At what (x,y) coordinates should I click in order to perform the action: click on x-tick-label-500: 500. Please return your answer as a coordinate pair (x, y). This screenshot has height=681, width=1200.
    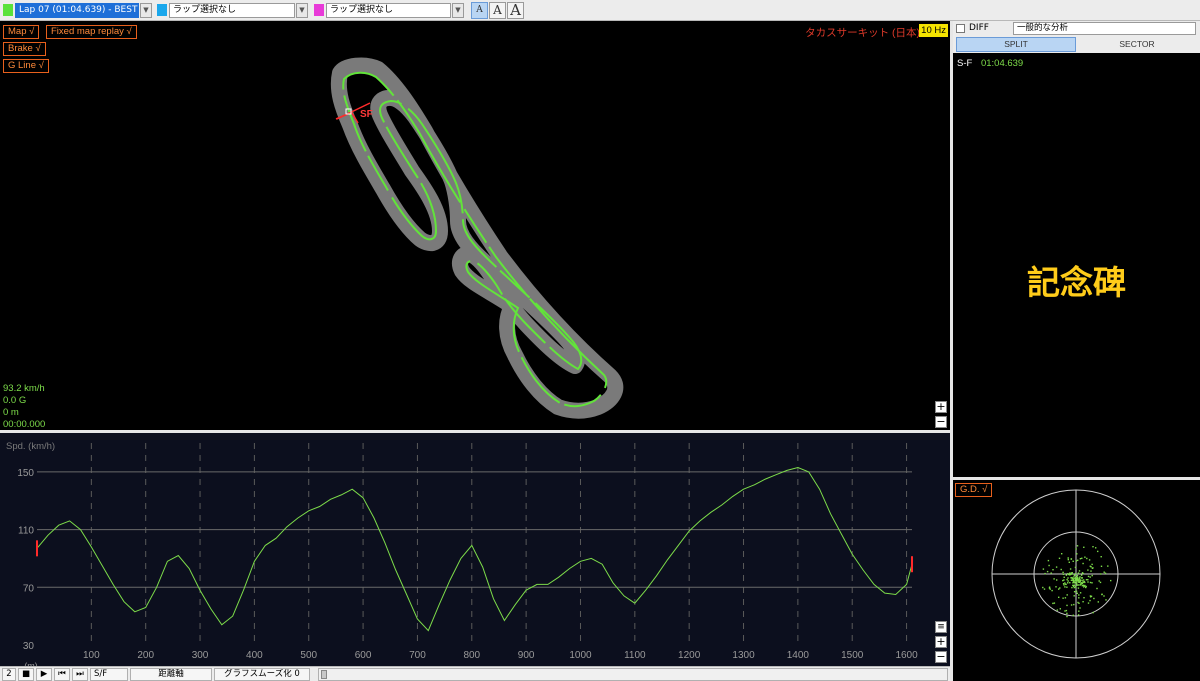
    Looking at the image, I should click on (308, 655).